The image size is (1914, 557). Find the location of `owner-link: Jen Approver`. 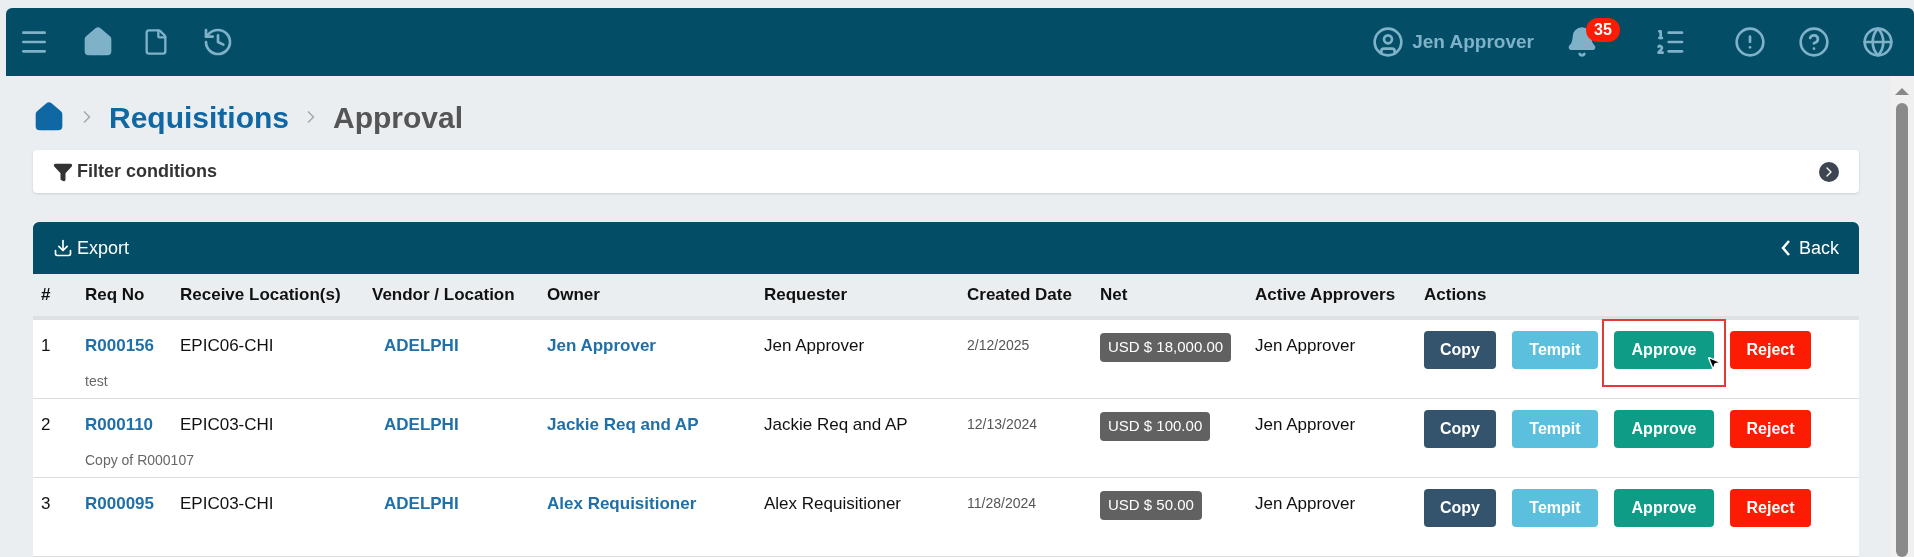

owner-link: Jen Approver is located at coordinates (655, 347).